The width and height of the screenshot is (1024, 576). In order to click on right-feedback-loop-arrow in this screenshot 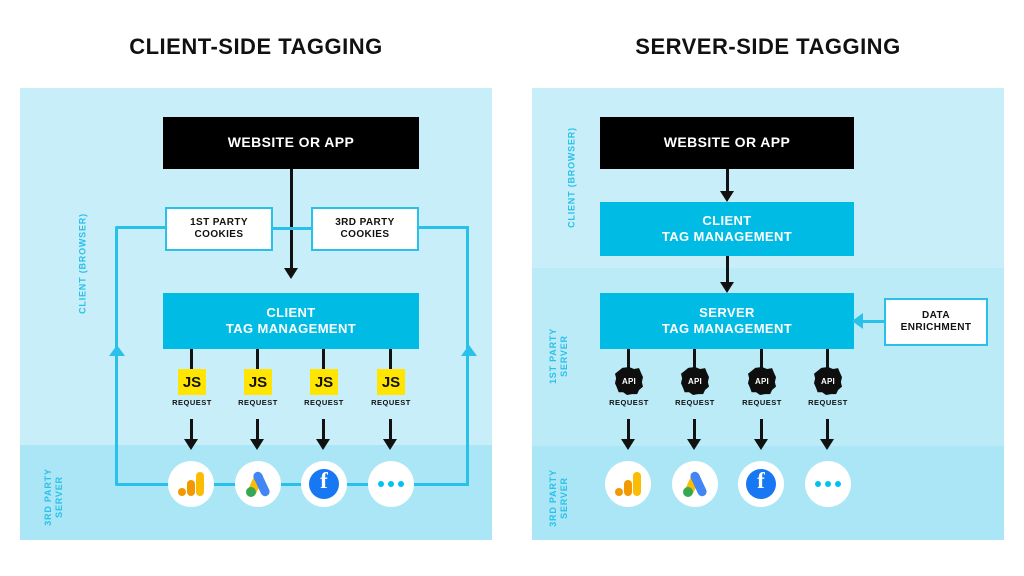, I will do `click(469, 350)`.